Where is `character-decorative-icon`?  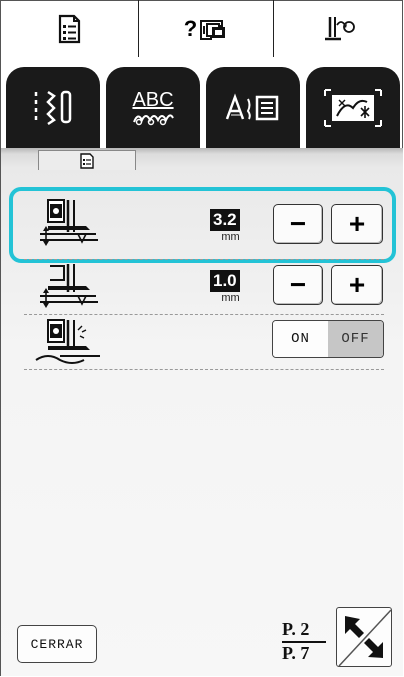 character-decorative-icon is located at coordinates (153, 119).